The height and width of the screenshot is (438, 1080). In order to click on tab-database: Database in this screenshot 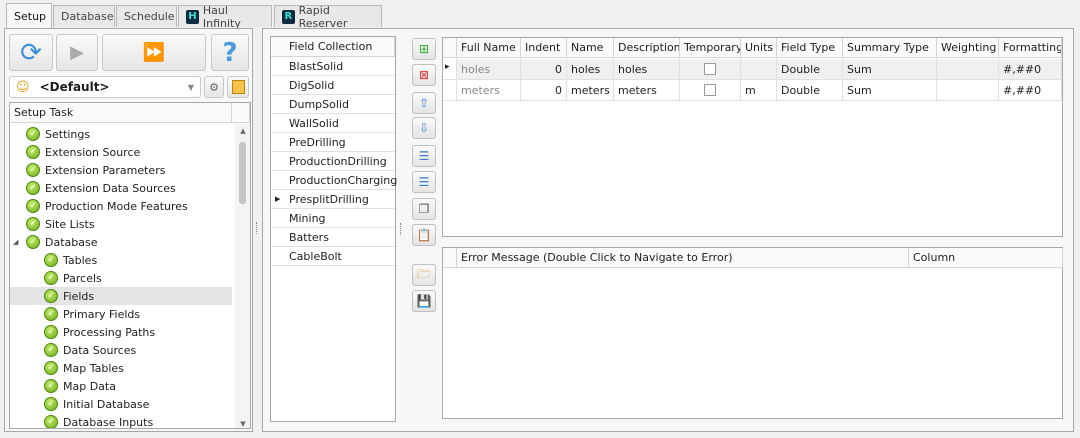, I will do `click(84, 16)`.